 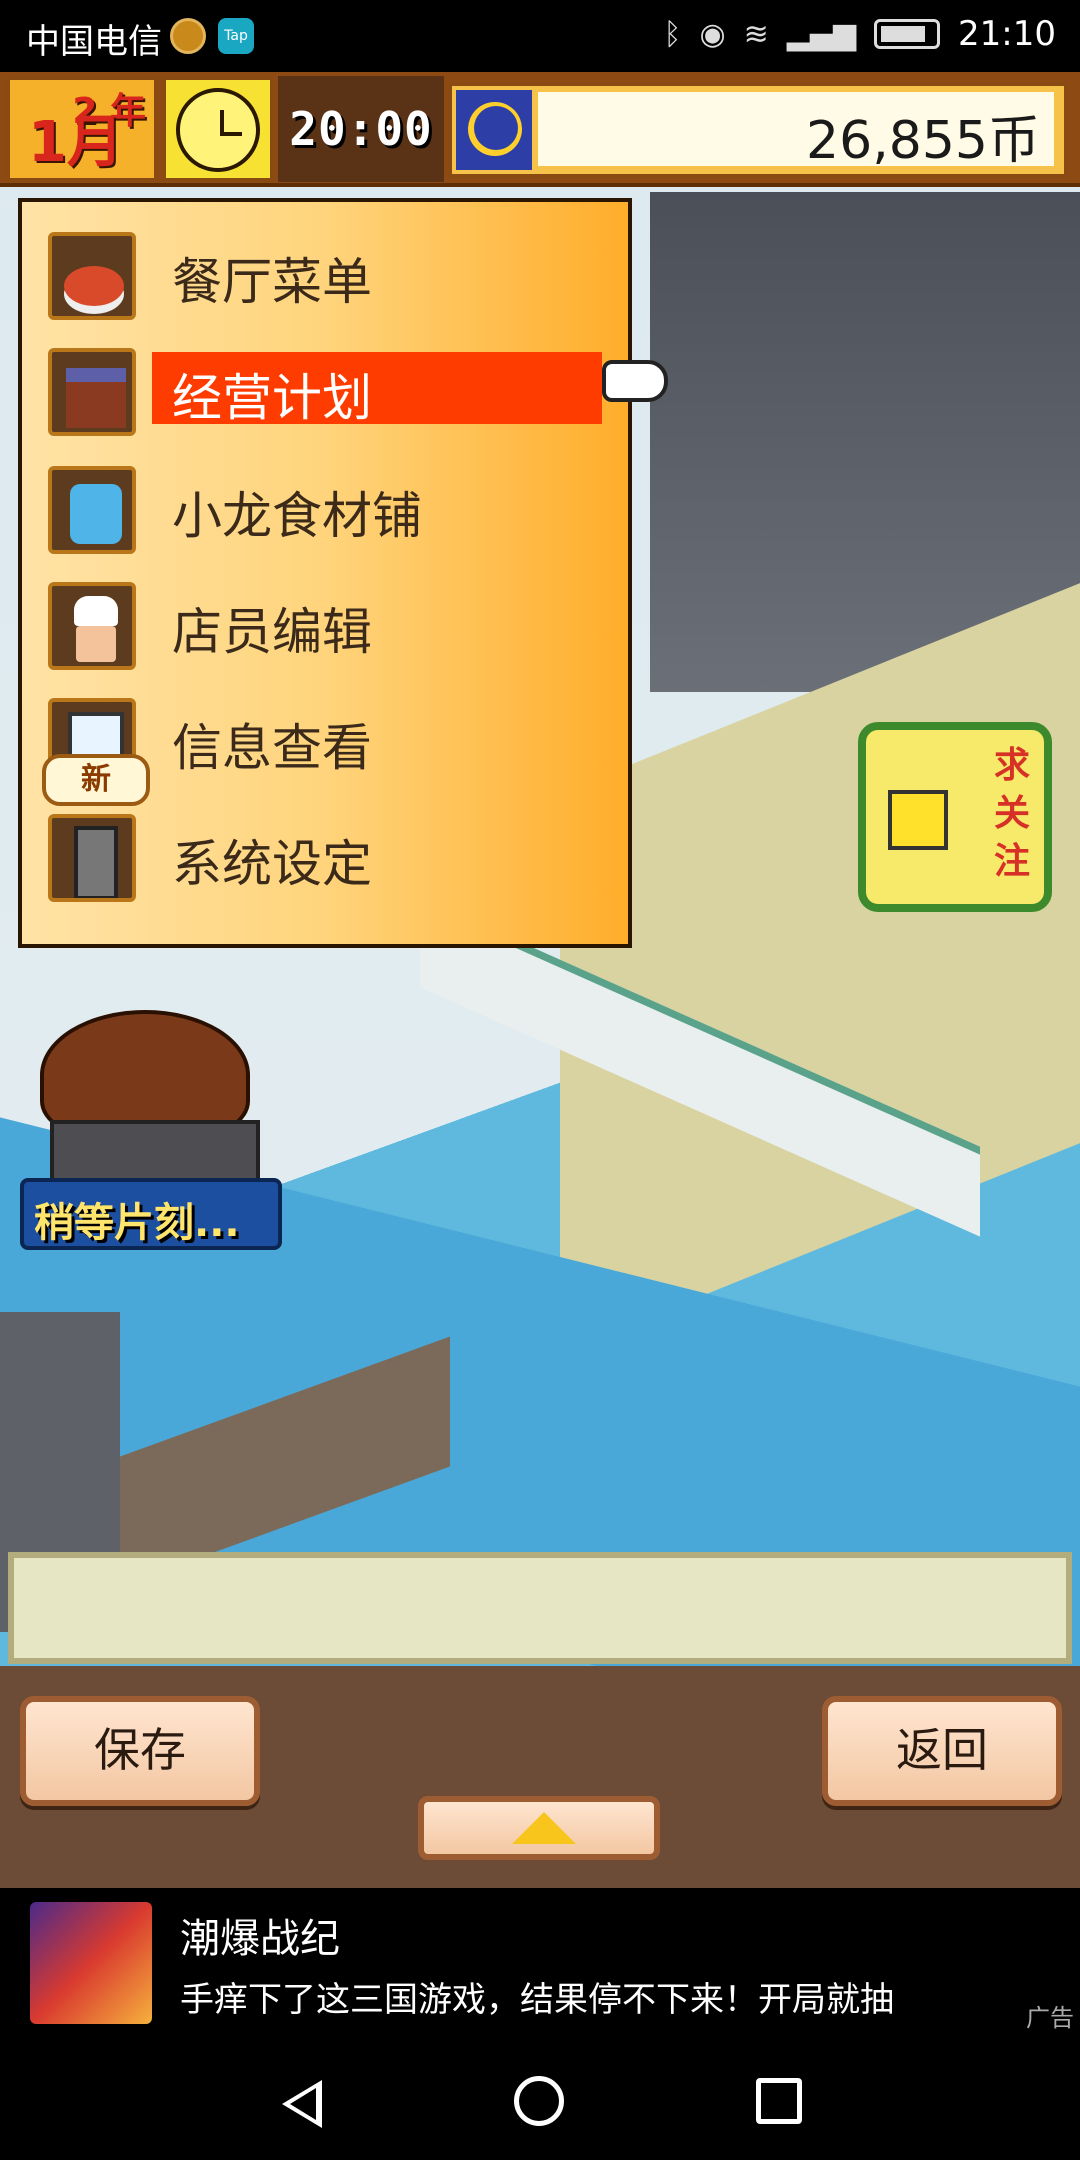 What do you see at coordinates (91, 1963) in the screenshot?
I see `ad-thumbnail` at bounding box center [91, 1963].